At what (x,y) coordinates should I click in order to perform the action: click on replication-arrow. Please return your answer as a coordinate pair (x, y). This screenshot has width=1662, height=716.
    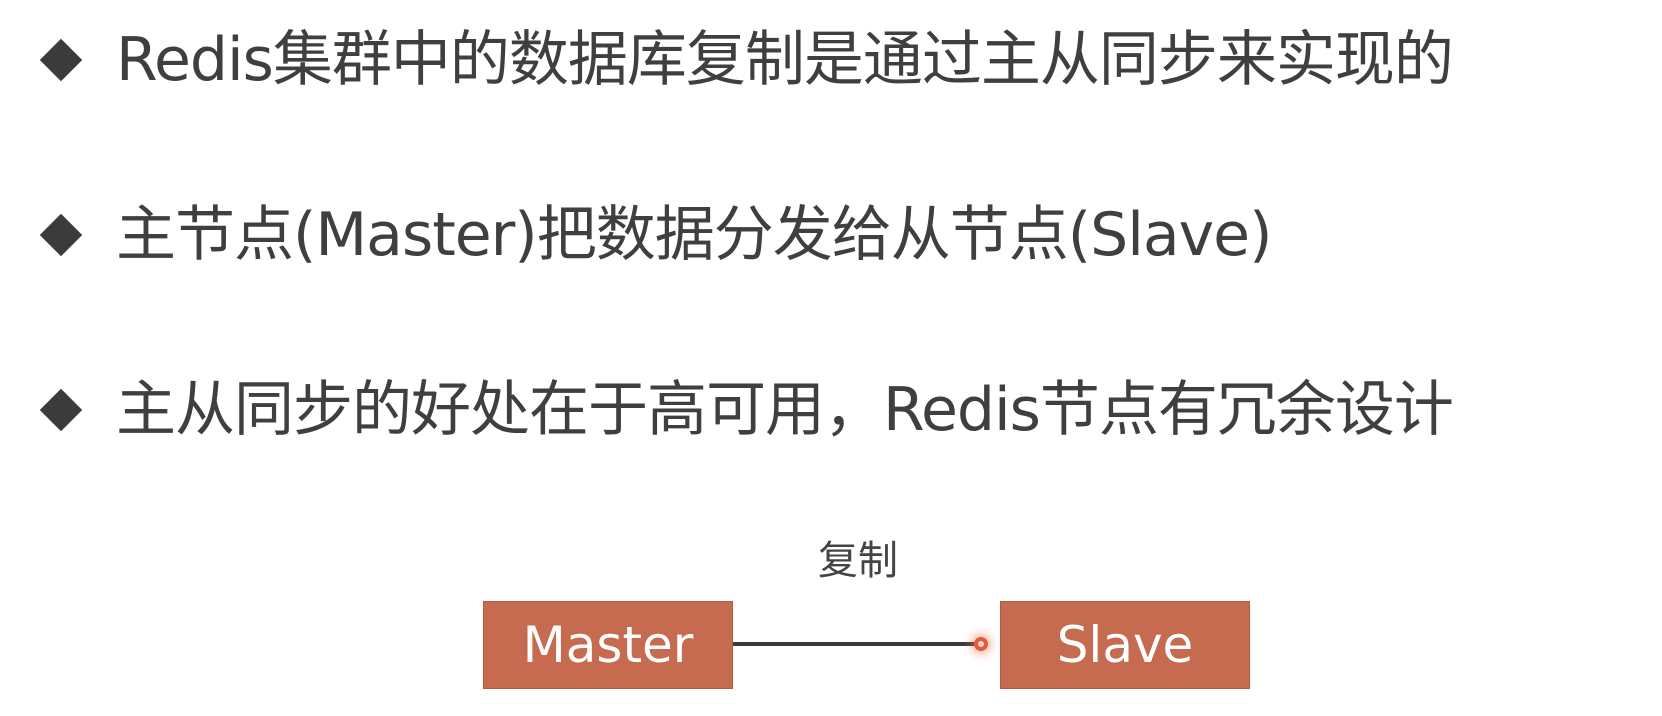
    Looking at the image, I should click on (857, 644).